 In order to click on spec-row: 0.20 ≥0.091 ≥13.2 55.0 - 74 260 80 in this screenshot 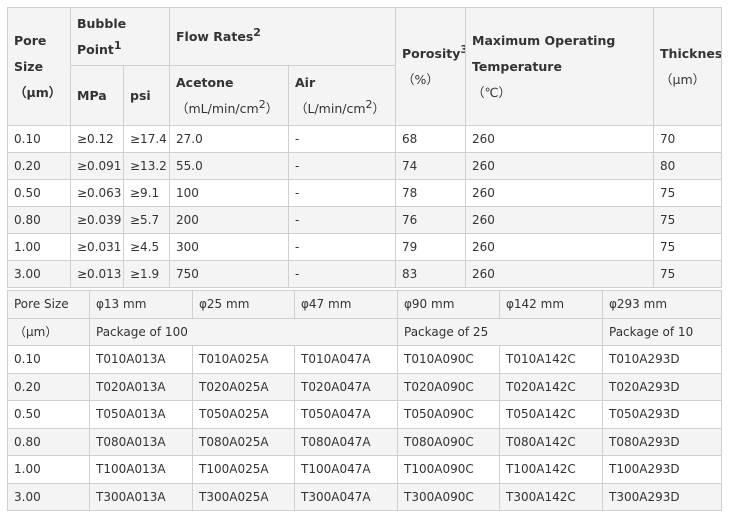, I will do `click(365, 166)`.